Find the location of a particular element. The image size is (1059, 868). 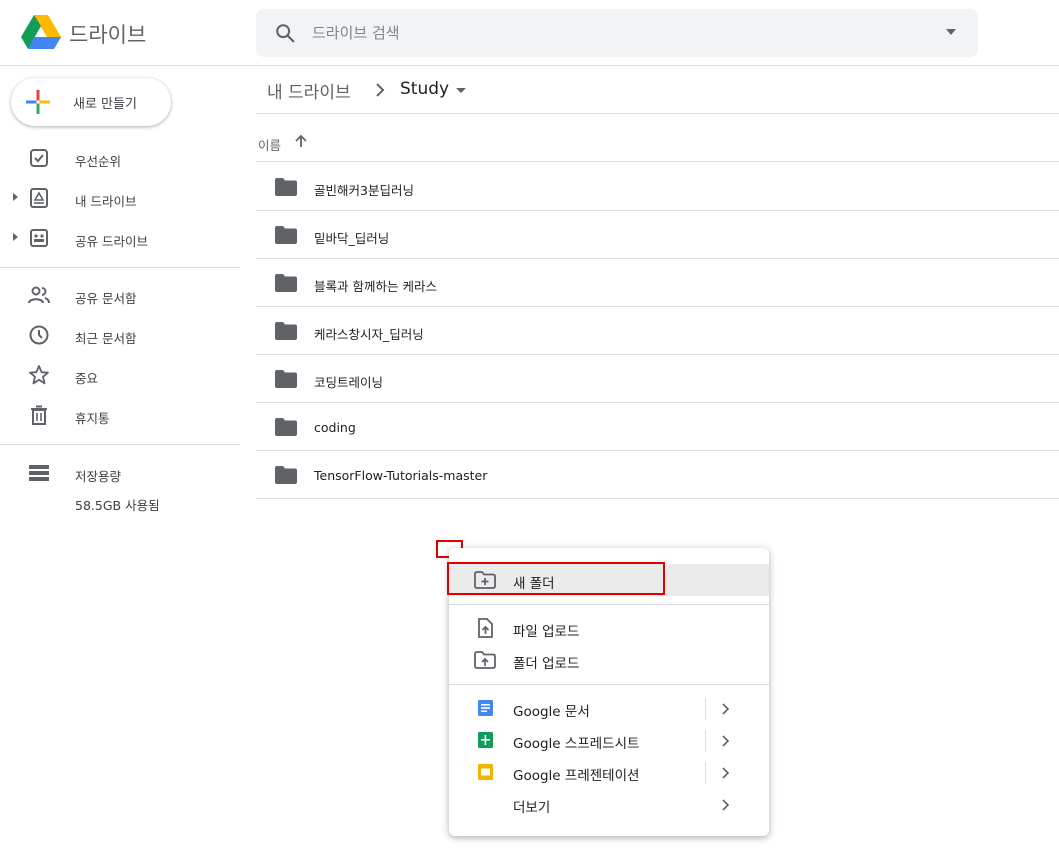

menu-item-folder-upload: 폴더 업로드 is located at coordinates (609, 660).